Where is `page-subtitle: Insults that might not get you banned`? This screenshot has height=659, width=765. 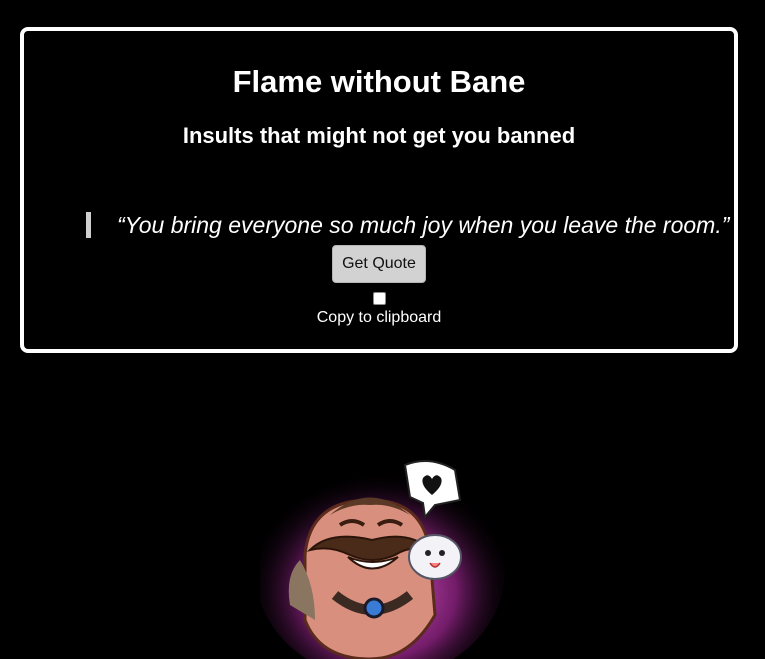
page-subtitle: Insults that might not get you banned is located at coordinates (379, 135).